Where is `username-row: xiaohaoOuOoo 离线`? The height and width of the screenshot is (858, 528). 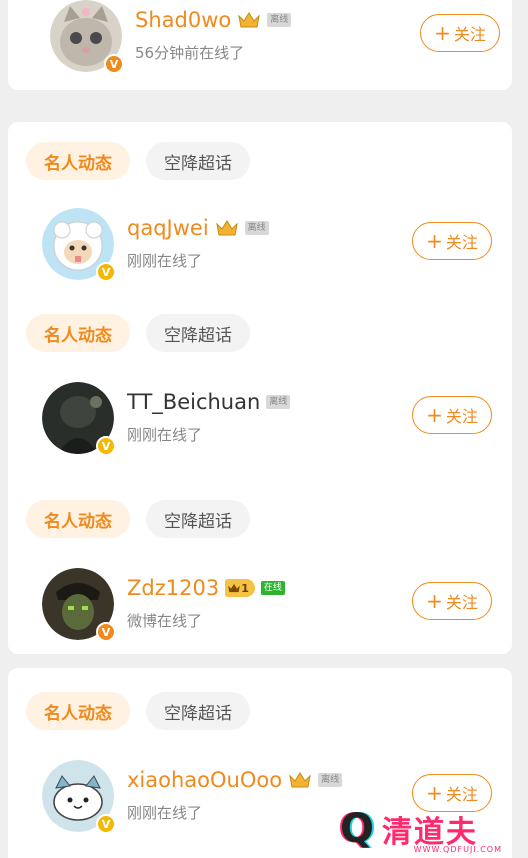
username-row: xiaohaoOuOoo 离线 is located at coordinates (235, 780).